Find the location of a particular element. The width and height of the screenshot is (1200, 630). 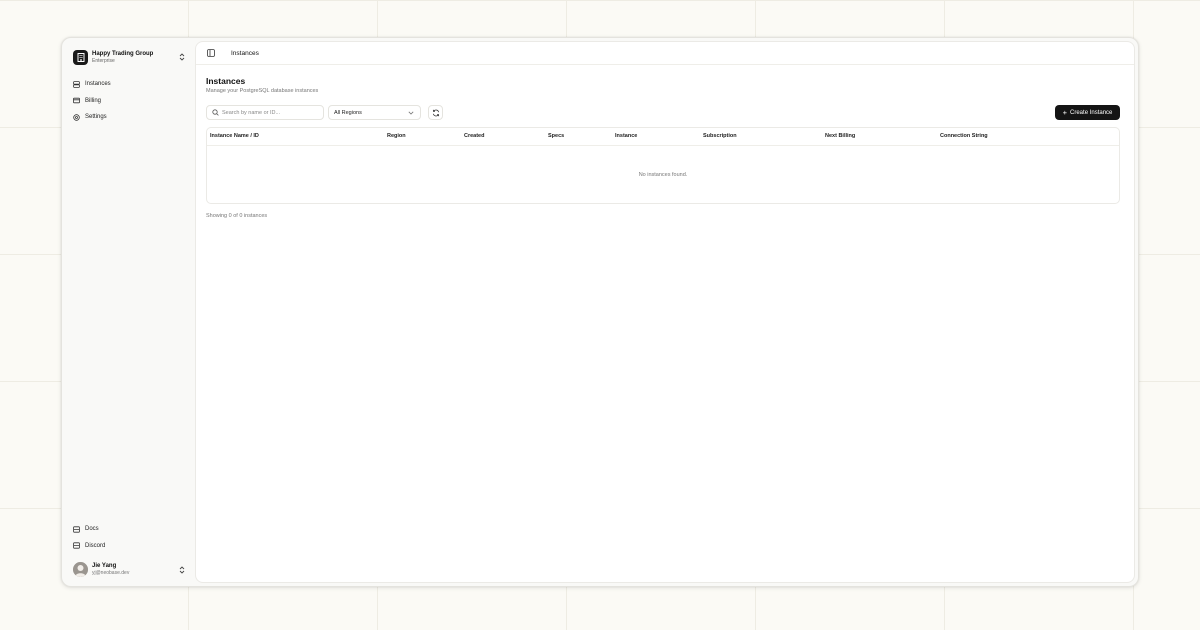

sidebar-nav: Instances Billing Settings is located at coordinates (129, 103).